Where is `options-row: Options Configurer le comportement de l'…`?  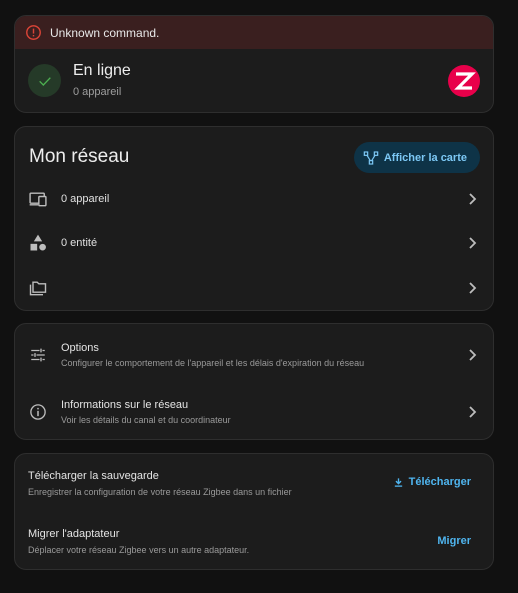 options-row: Options Configurer le comportement de l'… is located at coordinates (254, 354).